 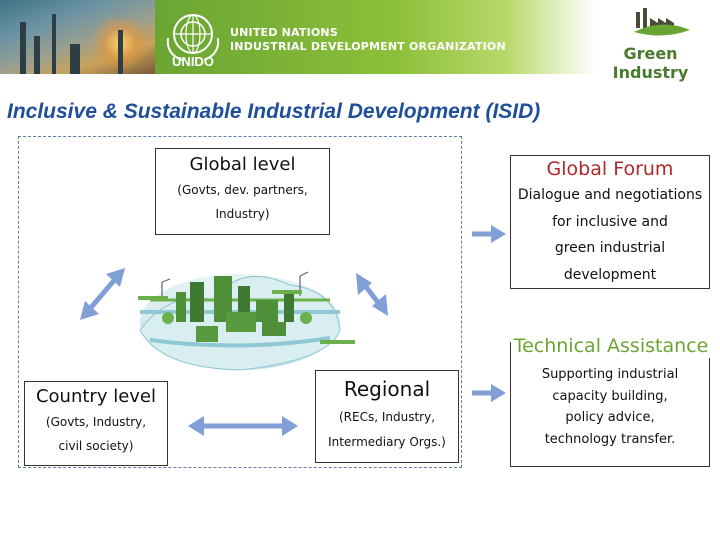 I want to click on arrow-to-technical-assistance, so click(x=489, y=393).